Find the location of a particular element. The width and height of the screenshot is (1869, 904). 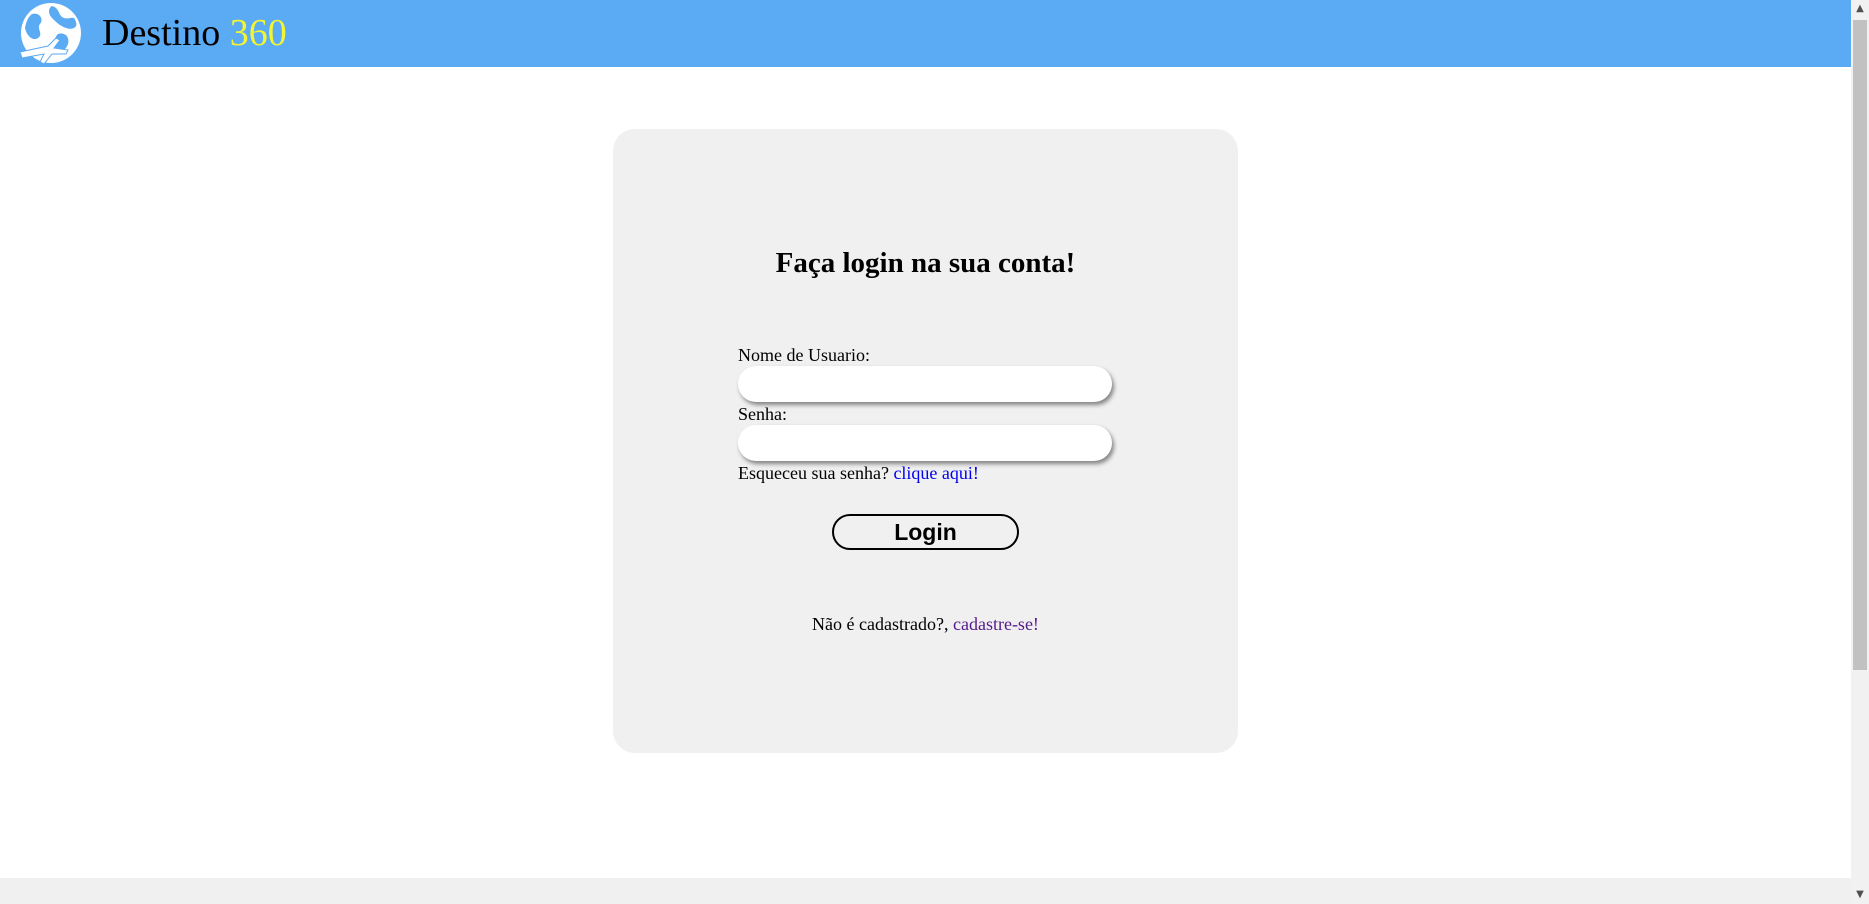

header-bar: Destino 360 is located at coordinates (925, 33).